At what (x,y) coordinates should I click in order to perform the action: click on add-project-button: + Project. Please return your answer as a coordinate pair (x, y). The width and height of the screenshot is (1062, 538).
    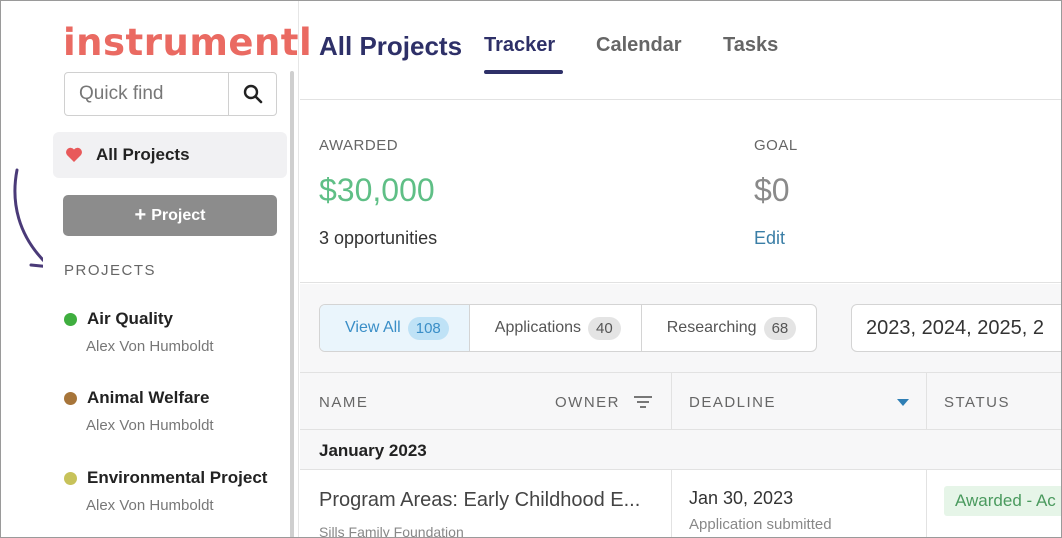
    Looking at the image, I should click on (170, 215).